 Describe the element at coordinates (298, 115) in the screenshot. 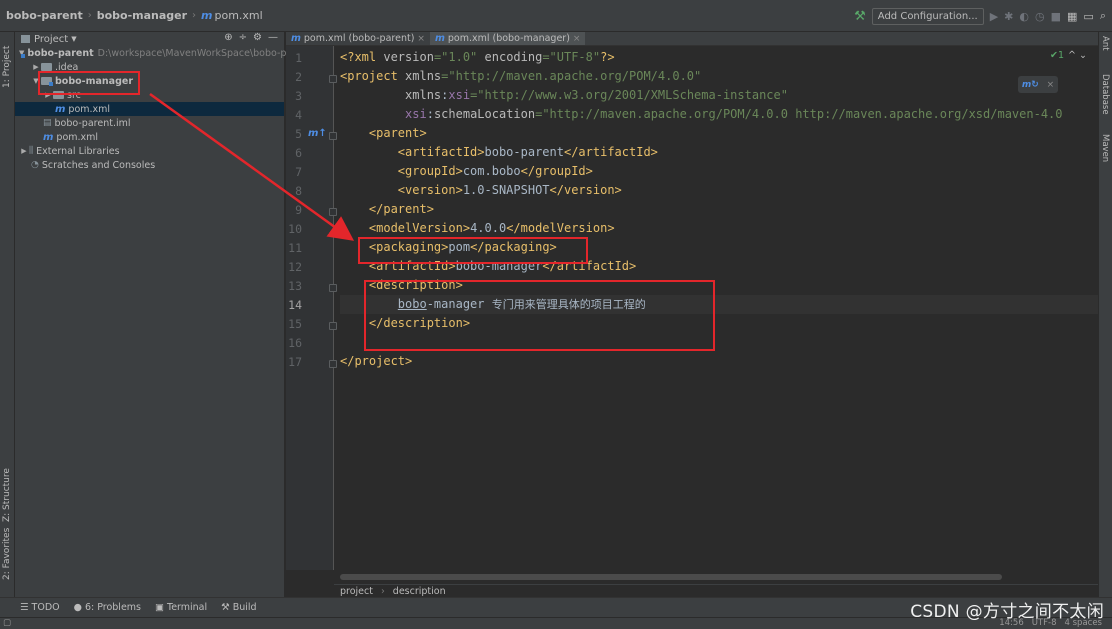

I see `line-number: 4` at that location.